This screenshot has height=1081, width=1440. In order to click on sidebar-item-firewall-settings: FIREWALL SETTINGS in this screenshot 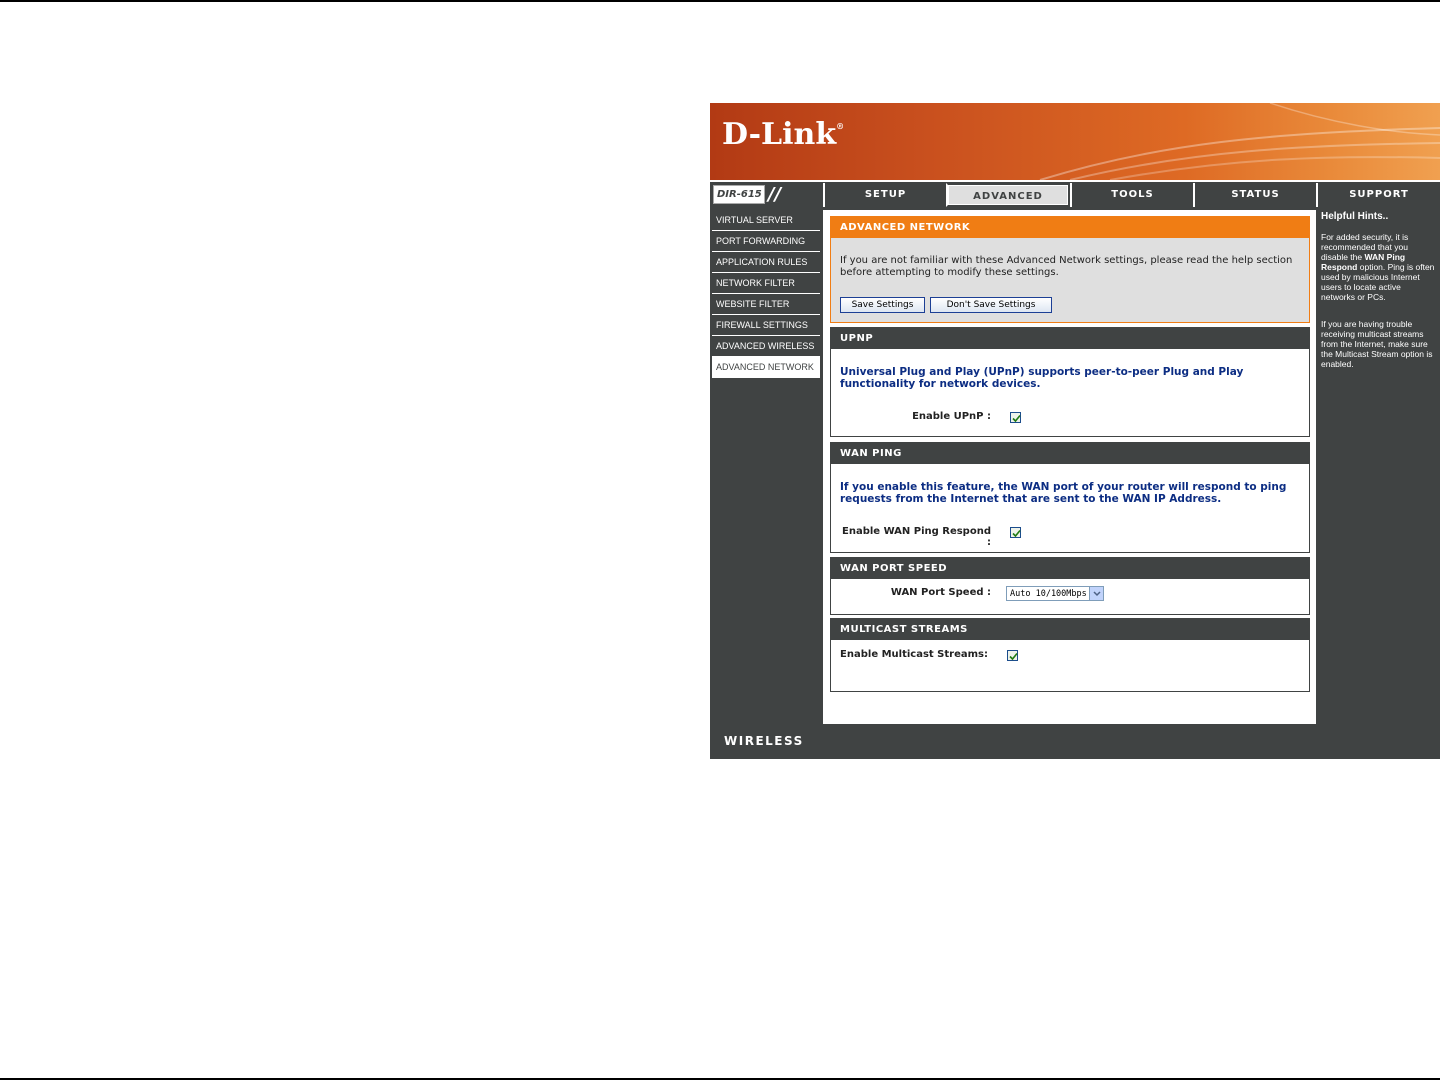, I will do `click(766, 325)`.